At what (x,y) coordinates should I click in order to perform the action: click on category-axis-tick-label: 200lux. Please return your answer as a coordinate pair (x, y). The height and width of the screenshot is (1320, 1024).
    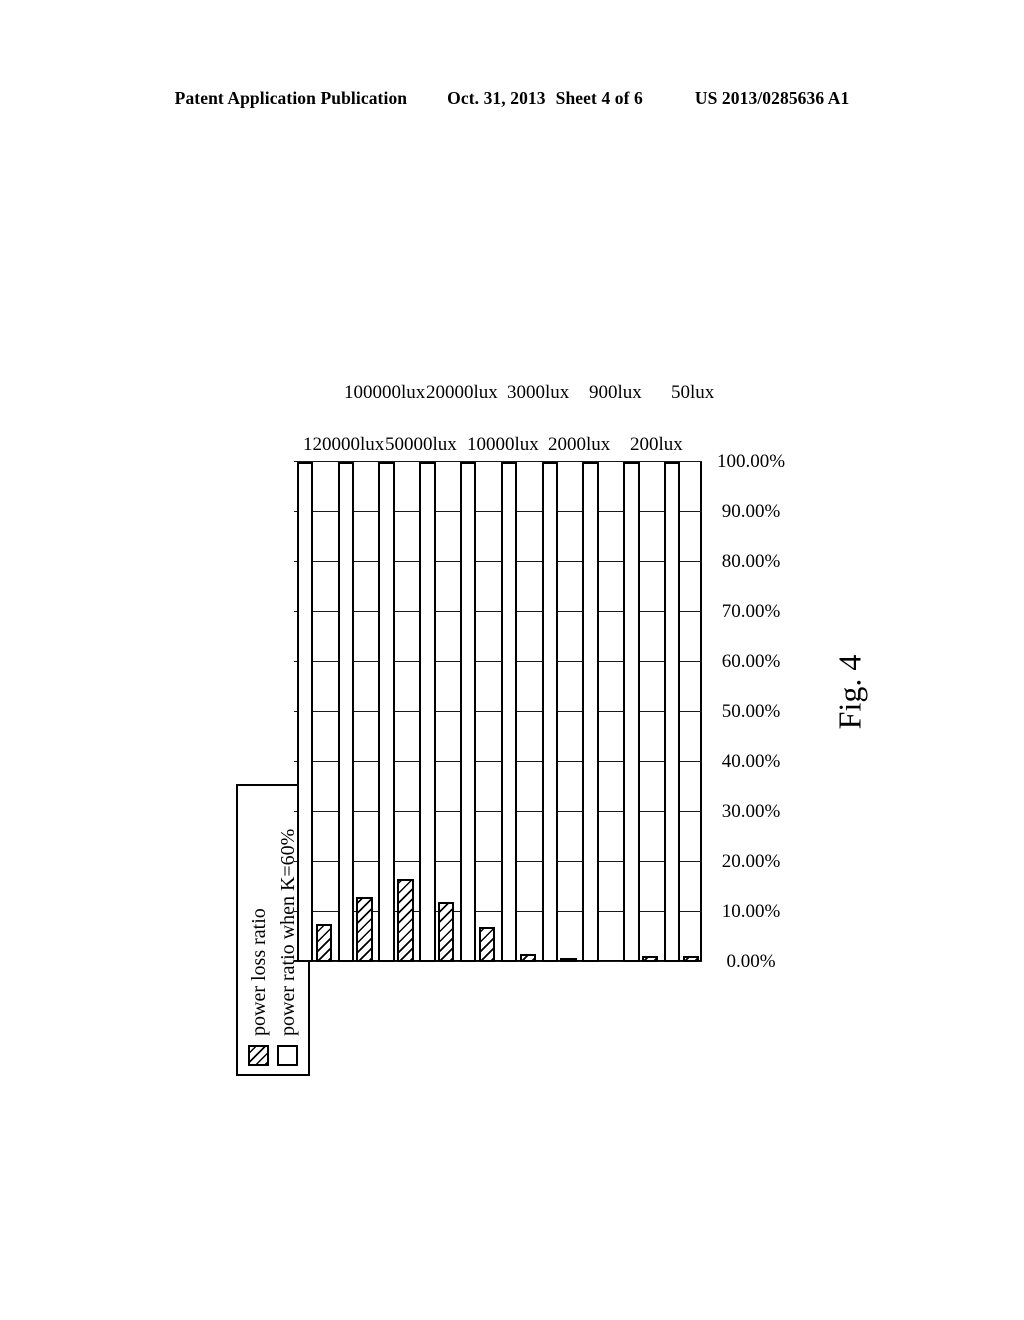
    Looking at the image, I should click on (656, 444).